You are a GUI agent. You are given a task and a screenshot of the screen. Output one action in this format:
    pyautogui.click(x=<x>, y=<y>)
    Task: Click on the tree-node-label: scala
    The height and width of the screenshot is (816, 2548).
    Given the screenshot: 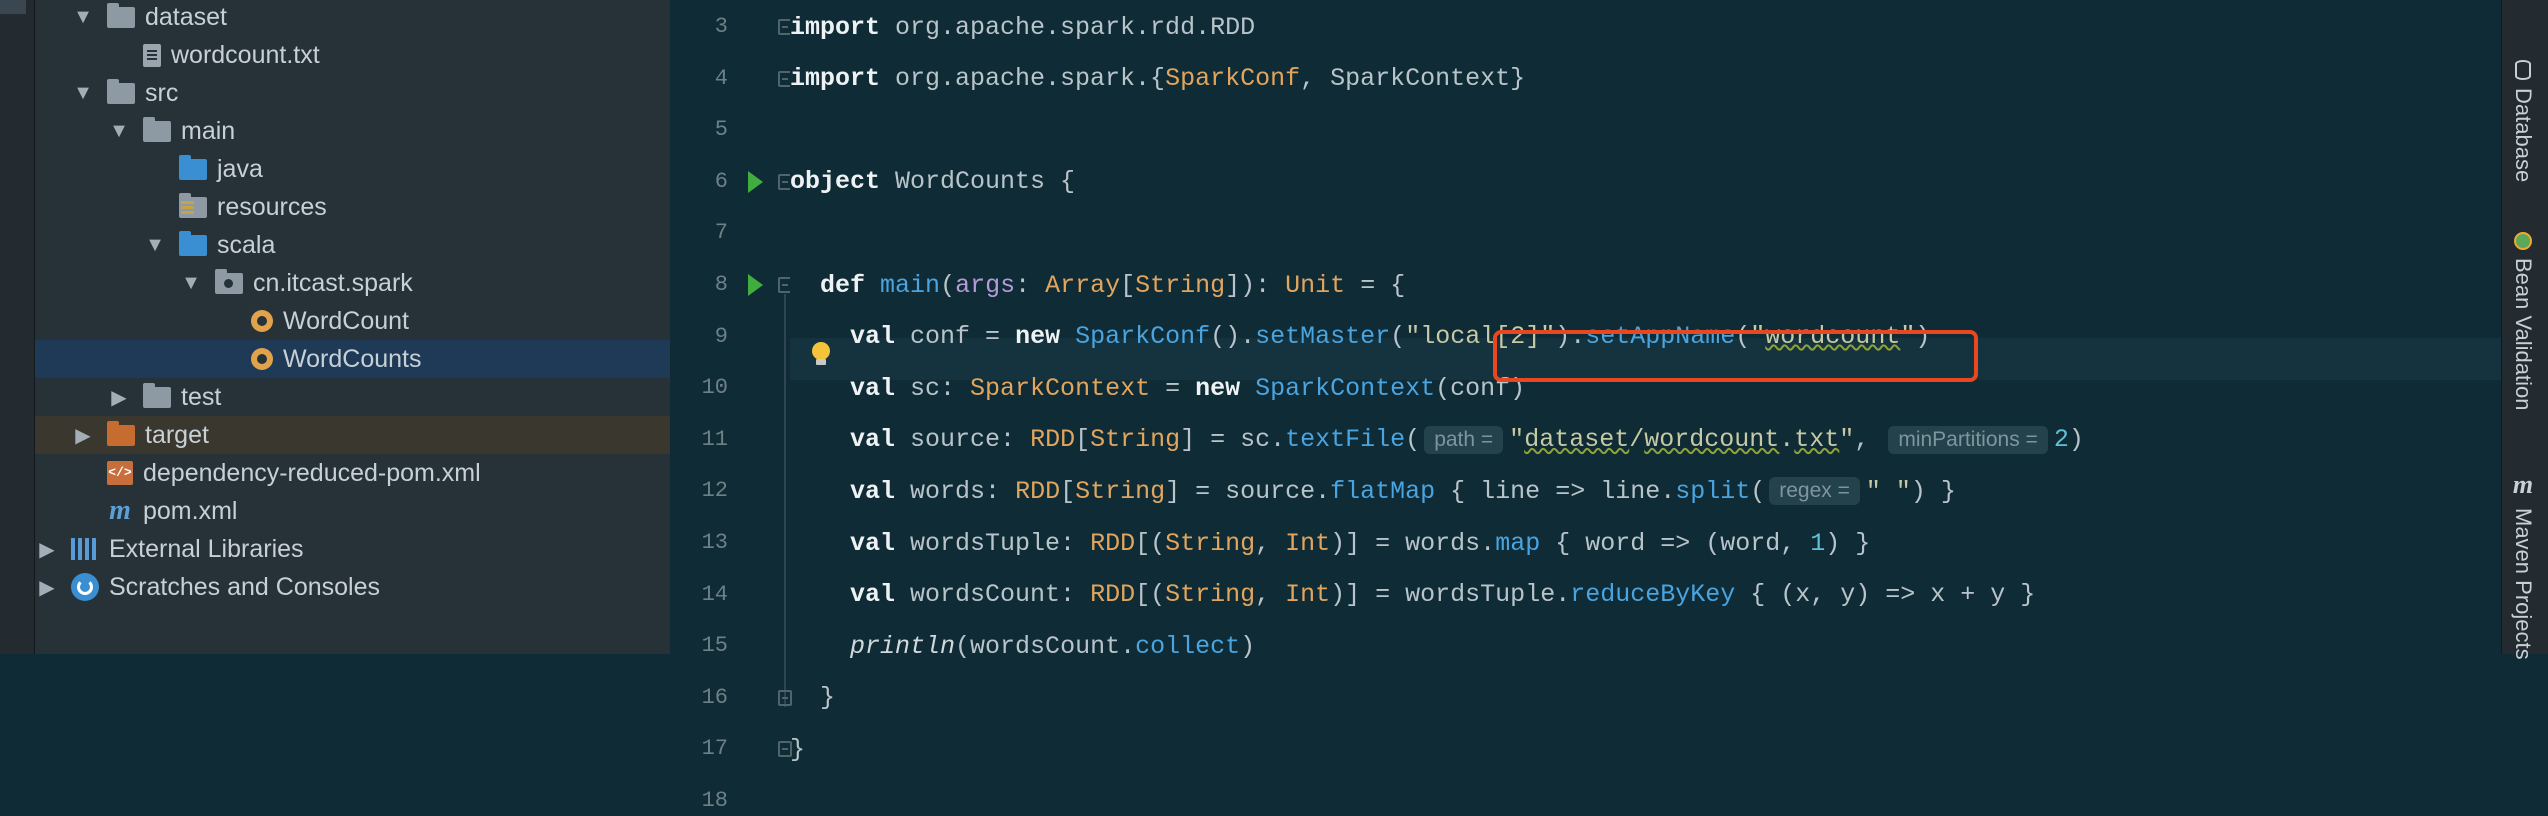 What is the action you would take?
    pyautogui.click(x=246, y=244)
    